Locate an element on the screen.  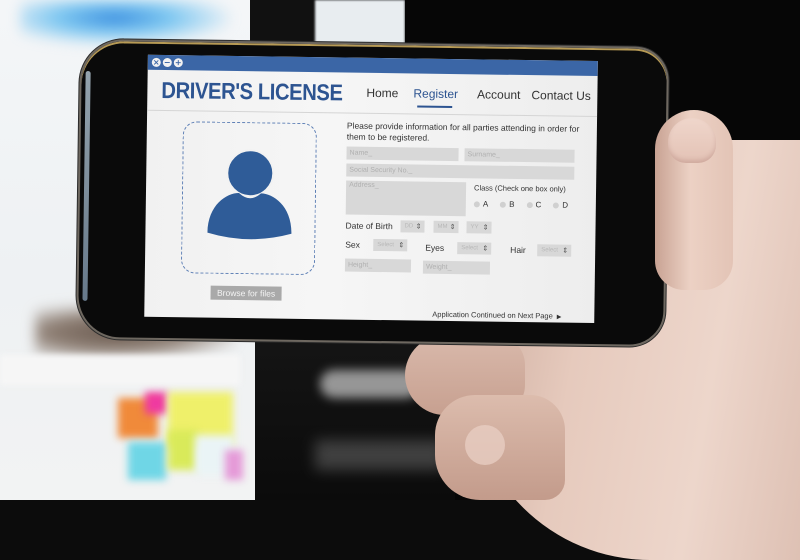
close-icon: × is located at coordinates (156, 62).